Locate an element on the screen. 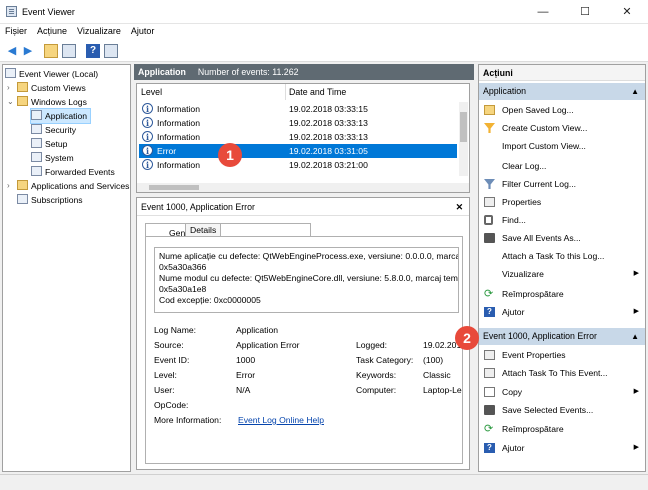  tree-custom-views: Custom Views is located at coordinates (51, 88).